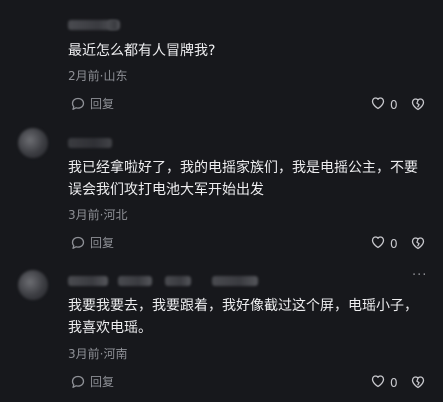 The height and width of the screenshot is (402, 443). I want to click on comment-text: 我已经拿啦好了，我的电摇家族们，我是电摇公主，不要误会我们攻打电池大军开始出发, so click(243, 179).